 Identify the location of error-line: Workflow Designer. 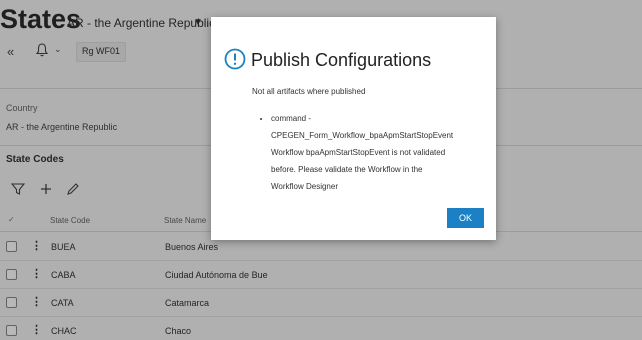
(304, 186).